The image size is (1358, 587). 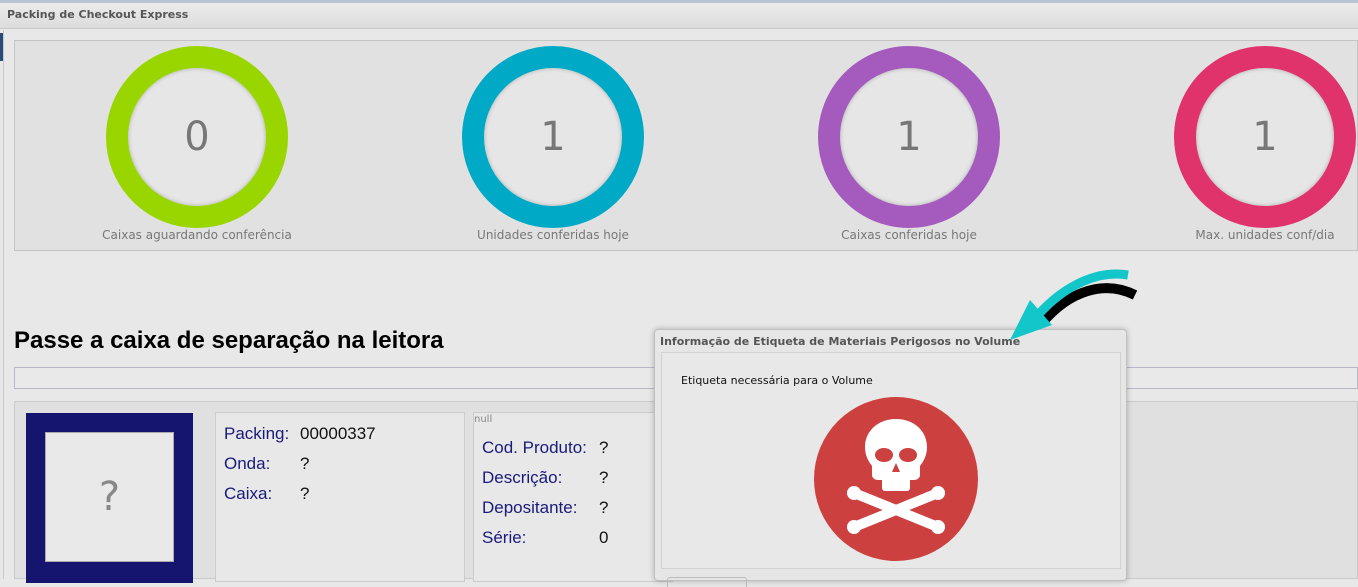 I want to click on stat-label: Caixas conferidas hoje, so click(x=909, y=235).